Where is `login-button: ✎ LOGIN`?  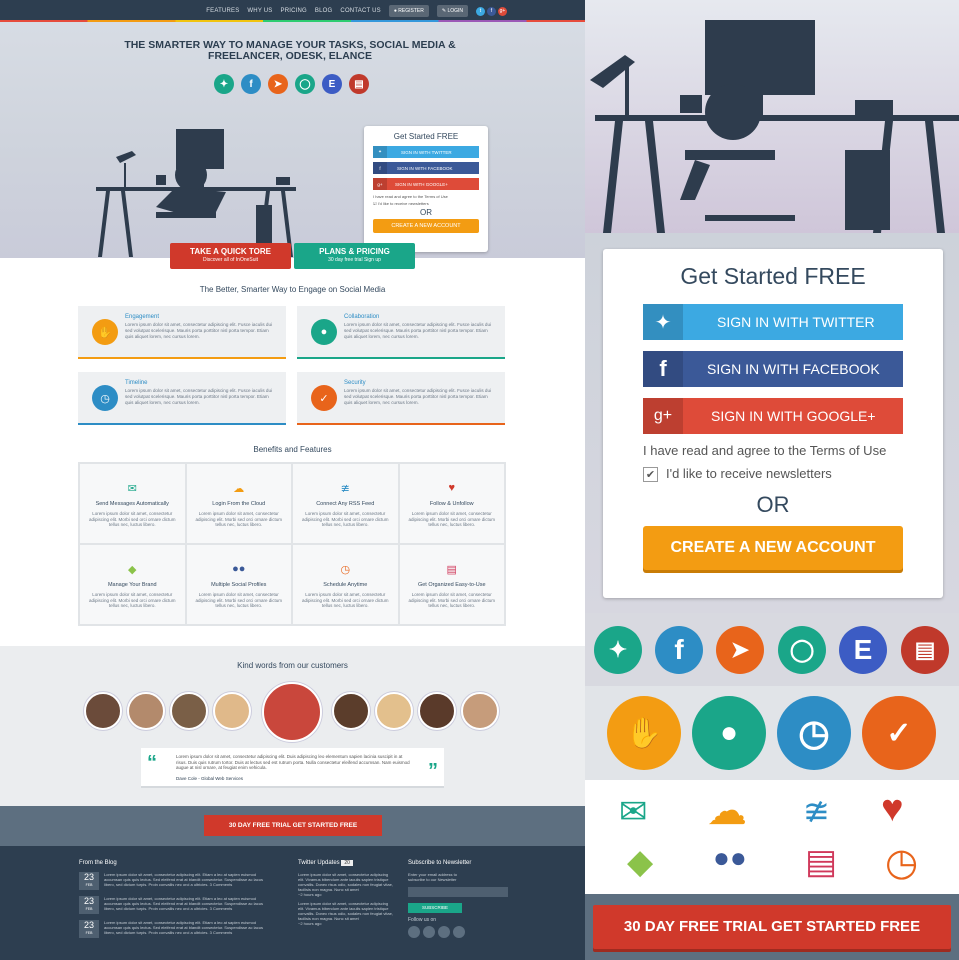 login-button: ✎ LOGIN is located at coordinates (452, 11).